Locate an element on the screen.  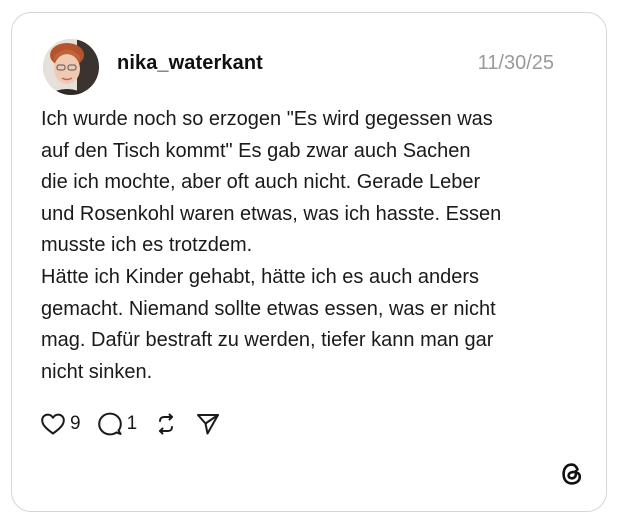
reply-button: 1 is located at coordinates (117, 424).